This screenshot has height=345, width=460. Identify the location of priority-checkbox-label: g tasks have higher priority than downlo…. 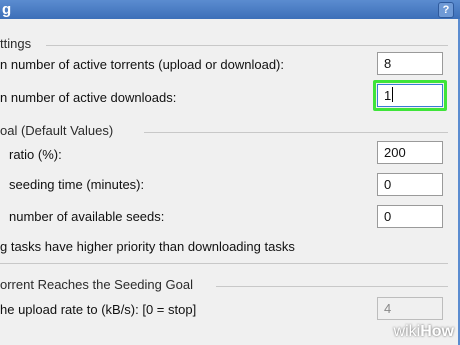
(147, 246).